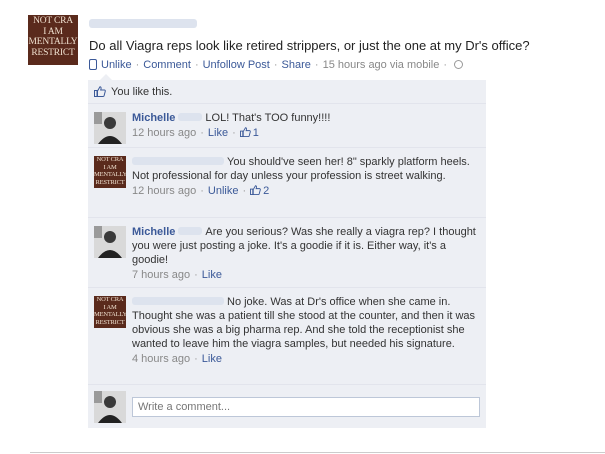 The height and width of the screenshot is (454, 605). What do you see at coordinates (304, 133) in the screenshot?
I see `comment-meta: 12 hours ago · Like · 1` at bounding box center [304, 133].